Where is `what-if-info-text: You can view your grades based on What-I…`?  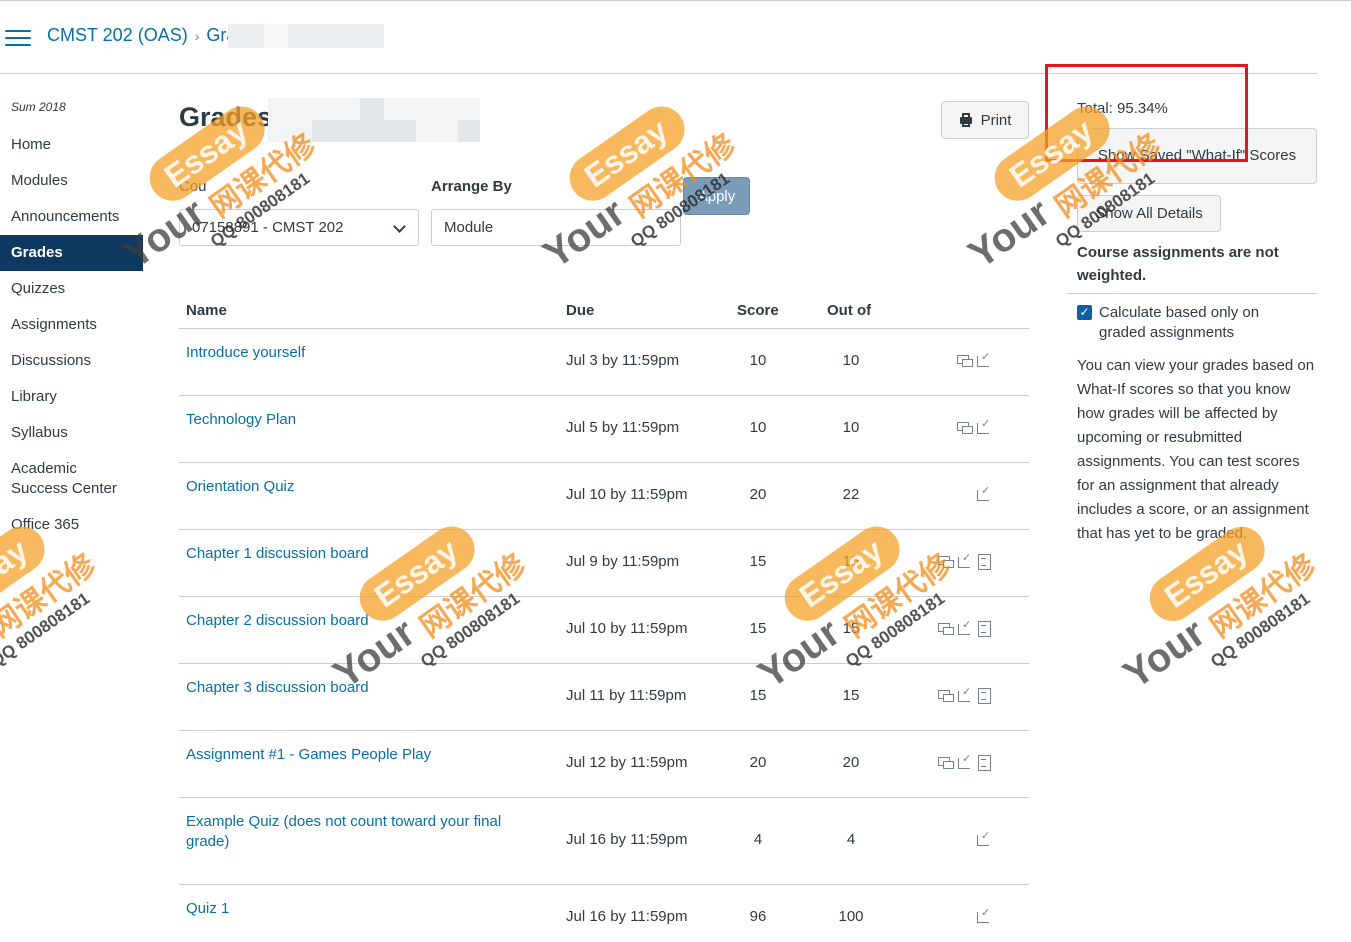
what-if-info-text: You can view your grades based on What-I… is located at coordinates (1196, 449).